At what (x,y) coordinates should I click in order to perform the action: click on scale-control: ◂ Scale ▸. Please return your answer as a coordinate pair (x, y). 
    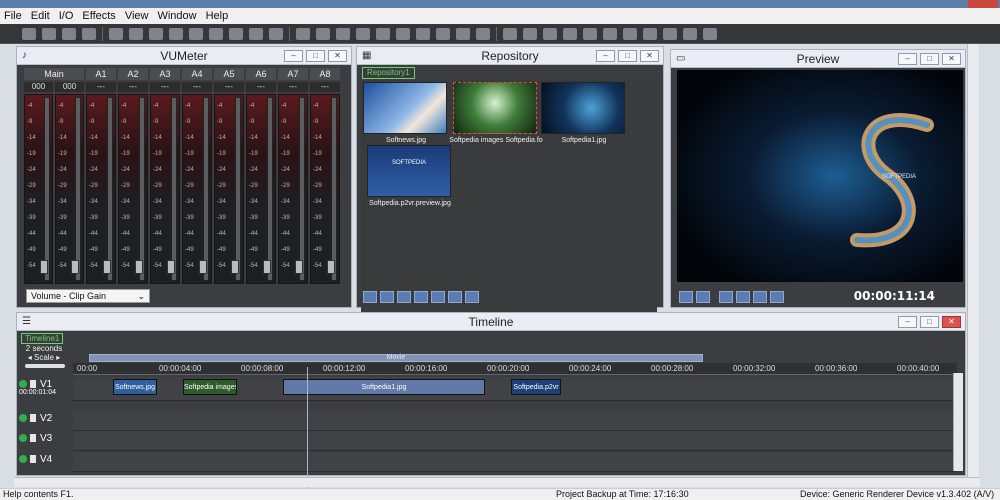
    Looking at the image, I should click on (44, 358).